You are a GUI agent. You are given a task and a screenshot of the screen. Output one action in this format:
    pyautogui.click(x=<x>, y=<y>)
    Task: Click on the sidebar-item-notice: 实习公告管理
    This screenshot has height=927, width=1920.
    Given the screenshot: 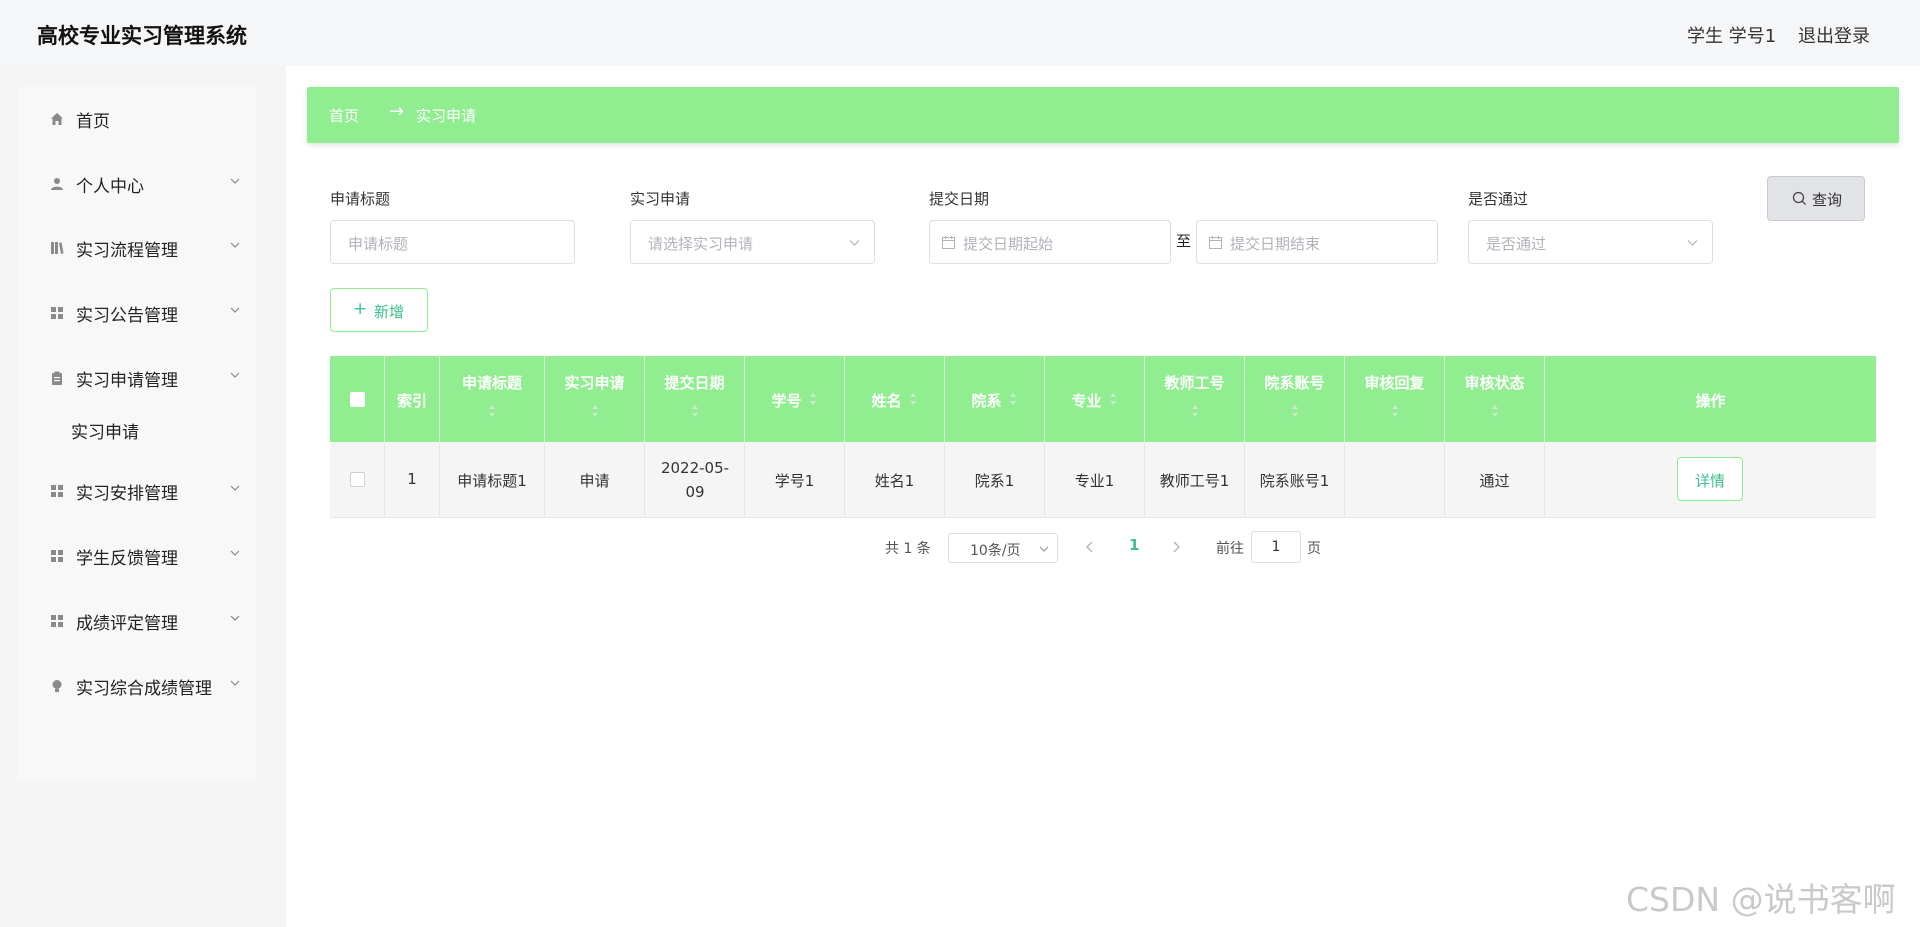 What is the action you would take?
    pyautogui.click(x=137, y=313)
    